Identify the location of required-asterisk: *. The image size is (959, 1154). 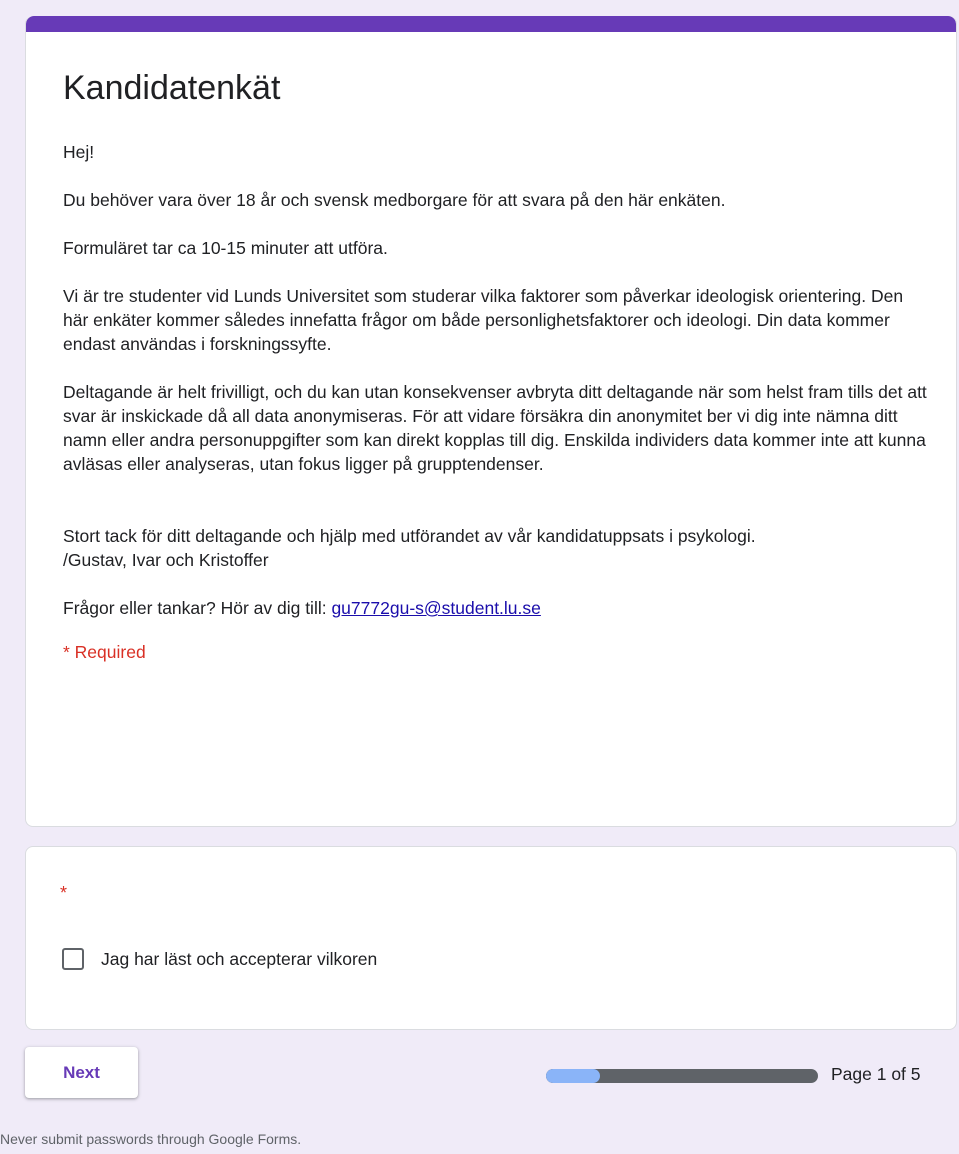
(64, 893).